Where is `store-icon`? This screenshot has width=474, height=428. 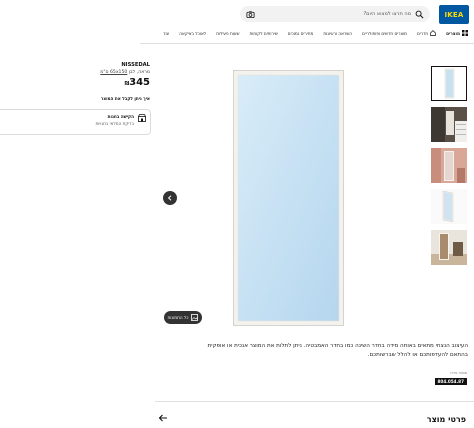 store-icon is located at coordinates (142, 118).